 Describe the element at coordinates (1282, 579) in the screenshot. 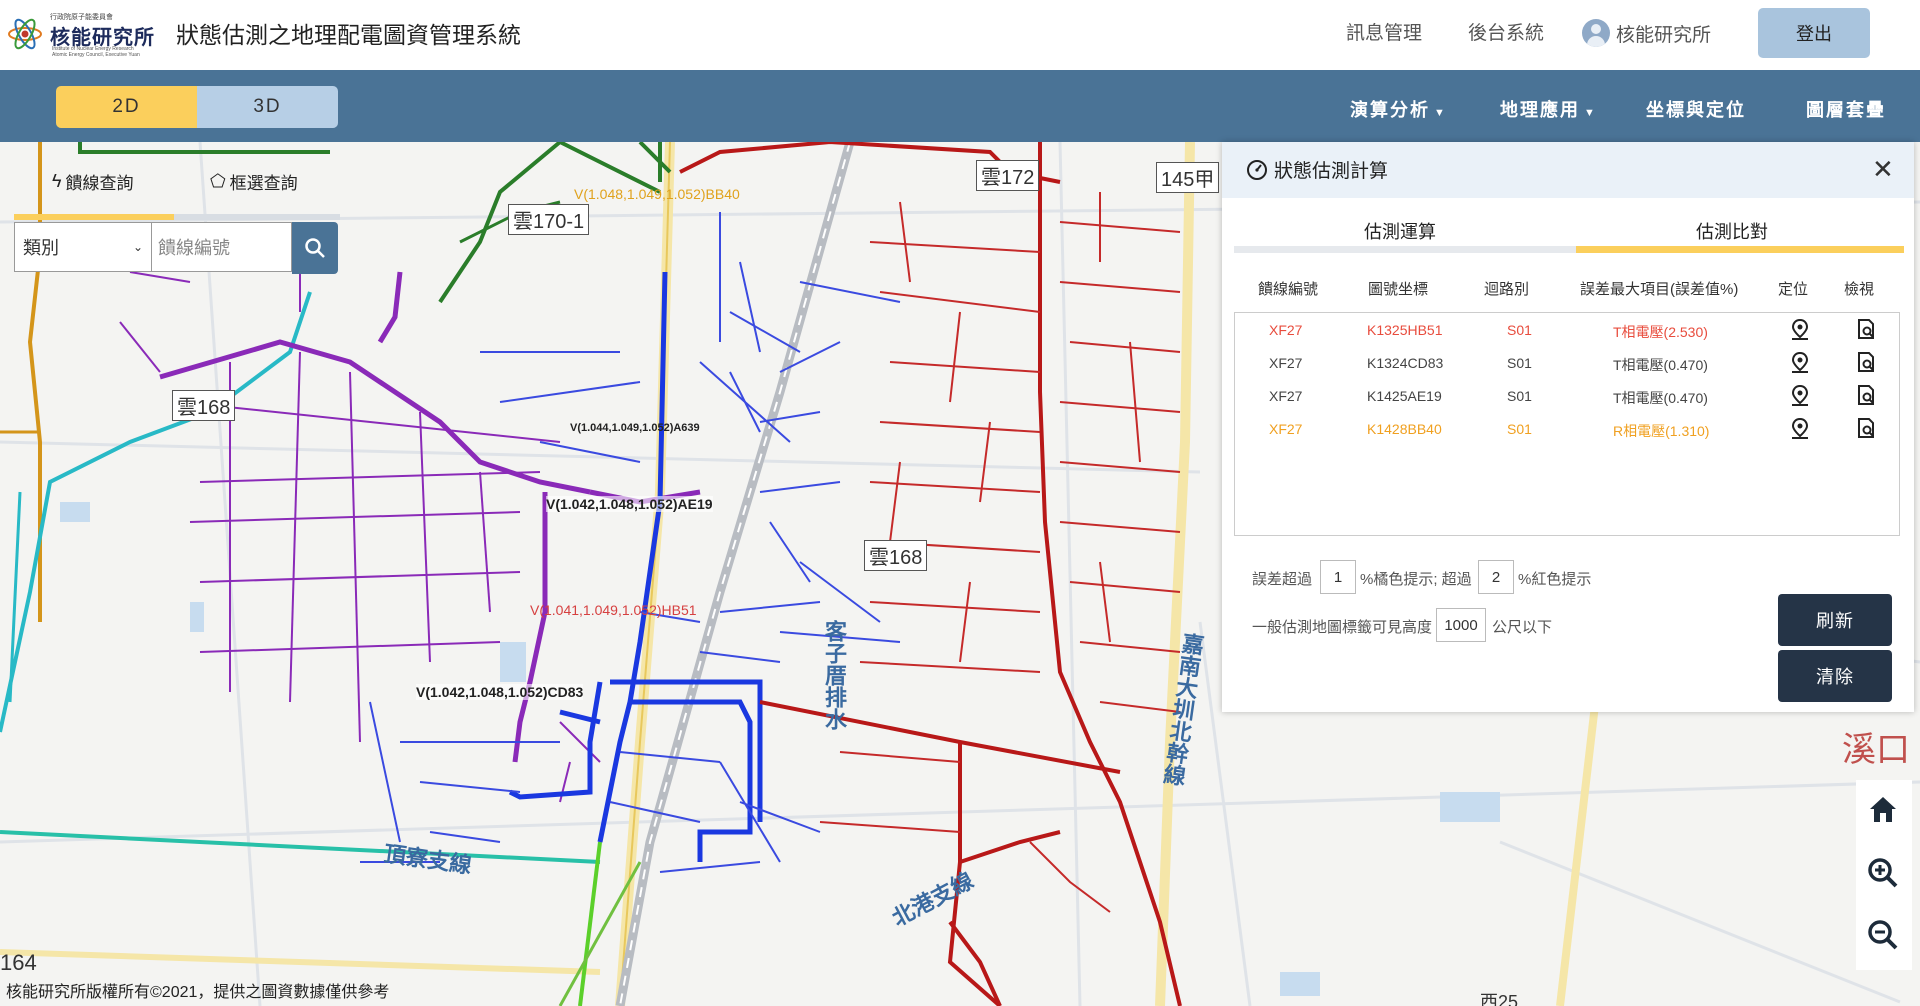

I see `threshold-prefix: 誤差超過` at that location.